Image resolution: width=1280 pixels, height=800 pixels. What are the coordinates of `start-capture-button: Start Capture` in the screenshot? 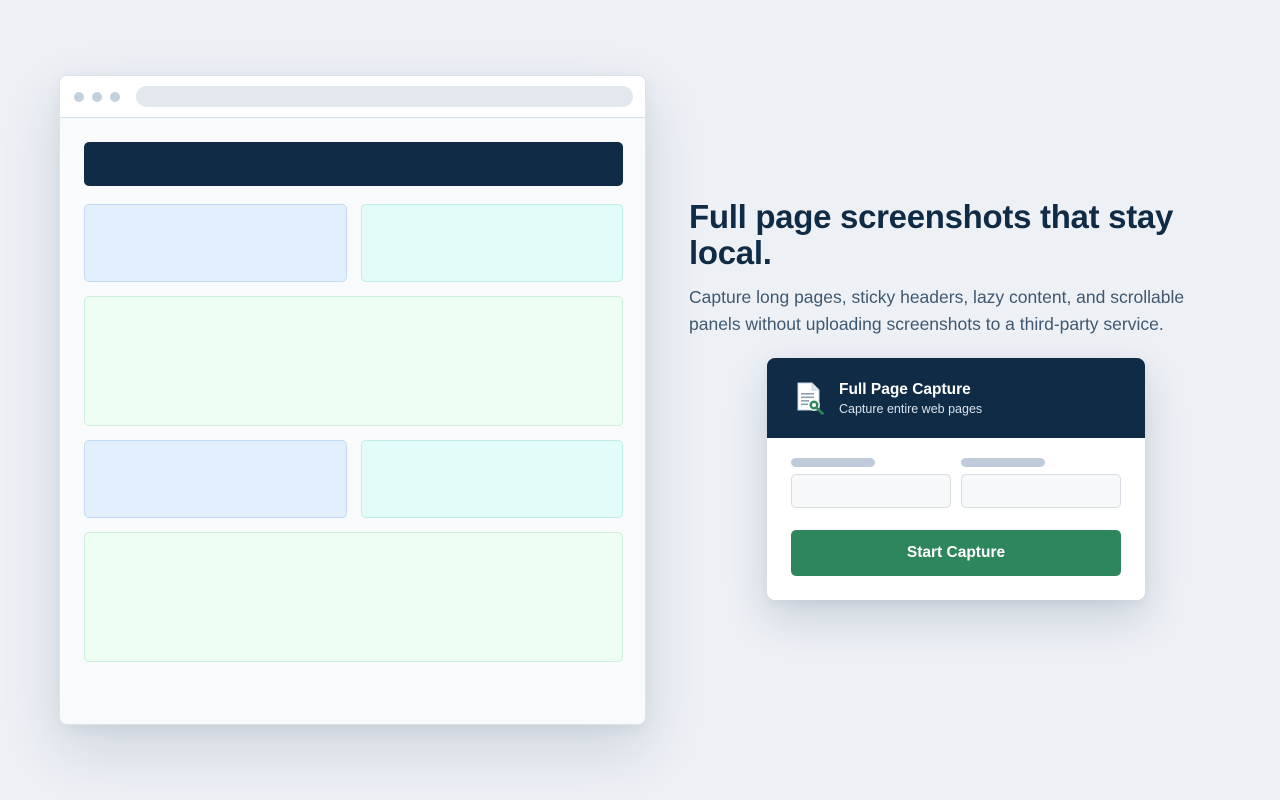 It's located at (956, 553).